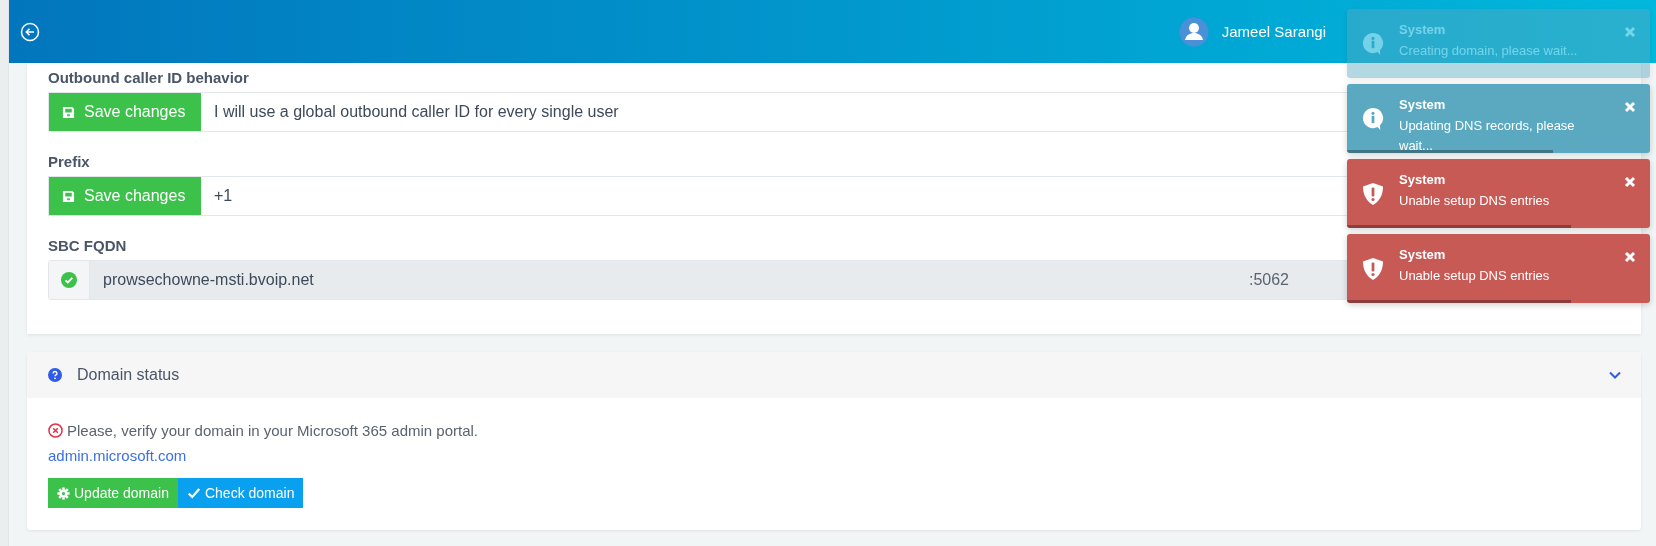 The height and width of the screenshot is (546, 1656). What do you see at coordinates (117, 455) in the screenshot?
I see `admin-link: admin.microsoft.com` at bounding box center [117, 455].